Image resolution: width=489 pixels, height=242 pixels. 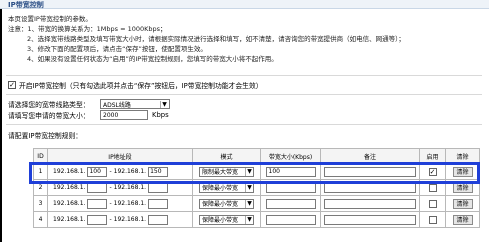 What do you see at coordinates (50, 19) in the screenshot?
I see `intro-line: 本页设置IP带宽控制的参数。` at bounding box center [50, 19].